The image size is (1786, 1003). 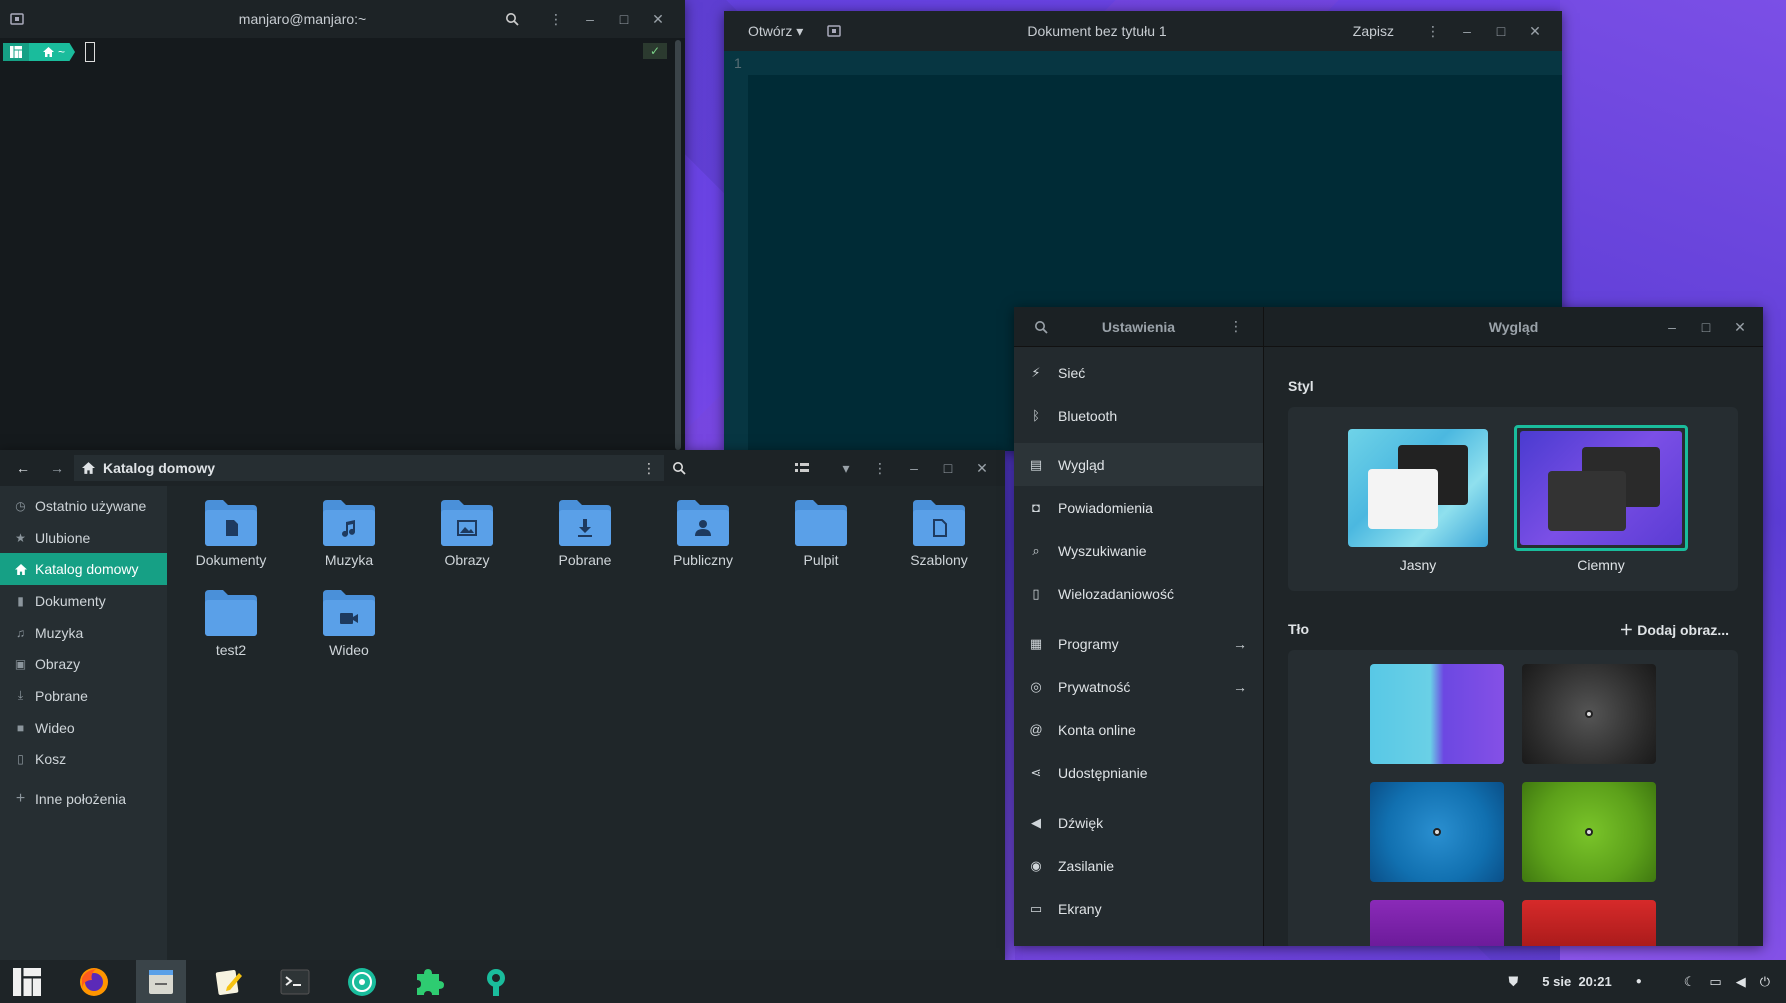 I want to click on app-menu-button, so click(x=27, y=981).